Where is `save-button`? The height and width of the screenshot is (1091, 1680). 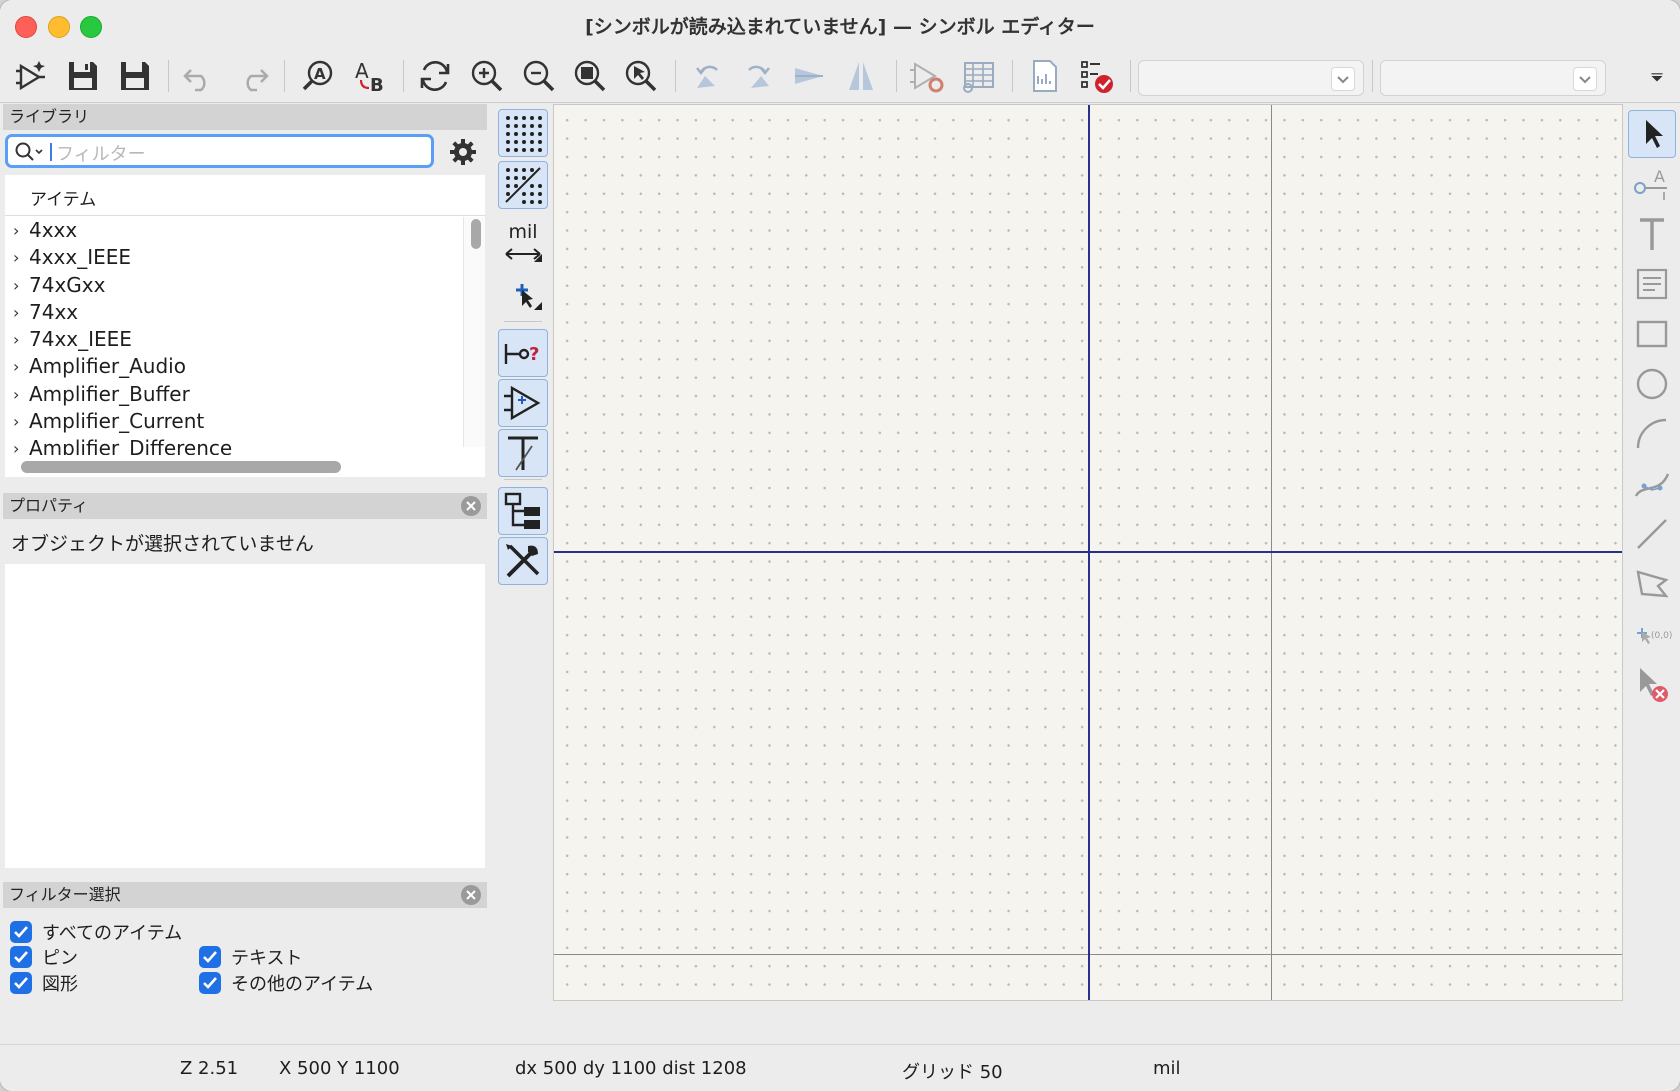 save-button is located at coordinates (83, 76).